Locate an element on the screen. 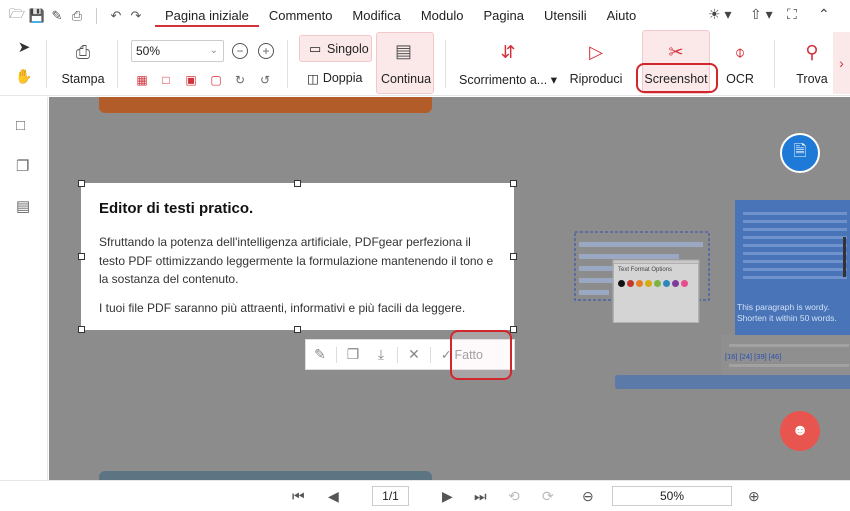 The image size is (850, 511). resize-handle-se is located at coordinates (513, 329).